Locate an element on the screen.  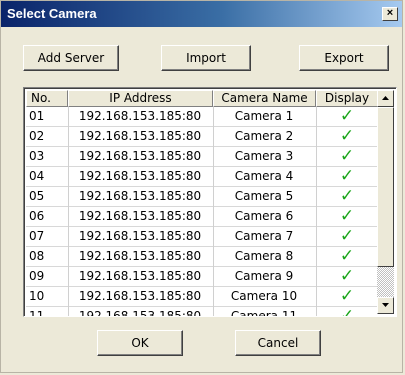
column-header-camera-name: Camera Name is located at coordinates (264, 98).